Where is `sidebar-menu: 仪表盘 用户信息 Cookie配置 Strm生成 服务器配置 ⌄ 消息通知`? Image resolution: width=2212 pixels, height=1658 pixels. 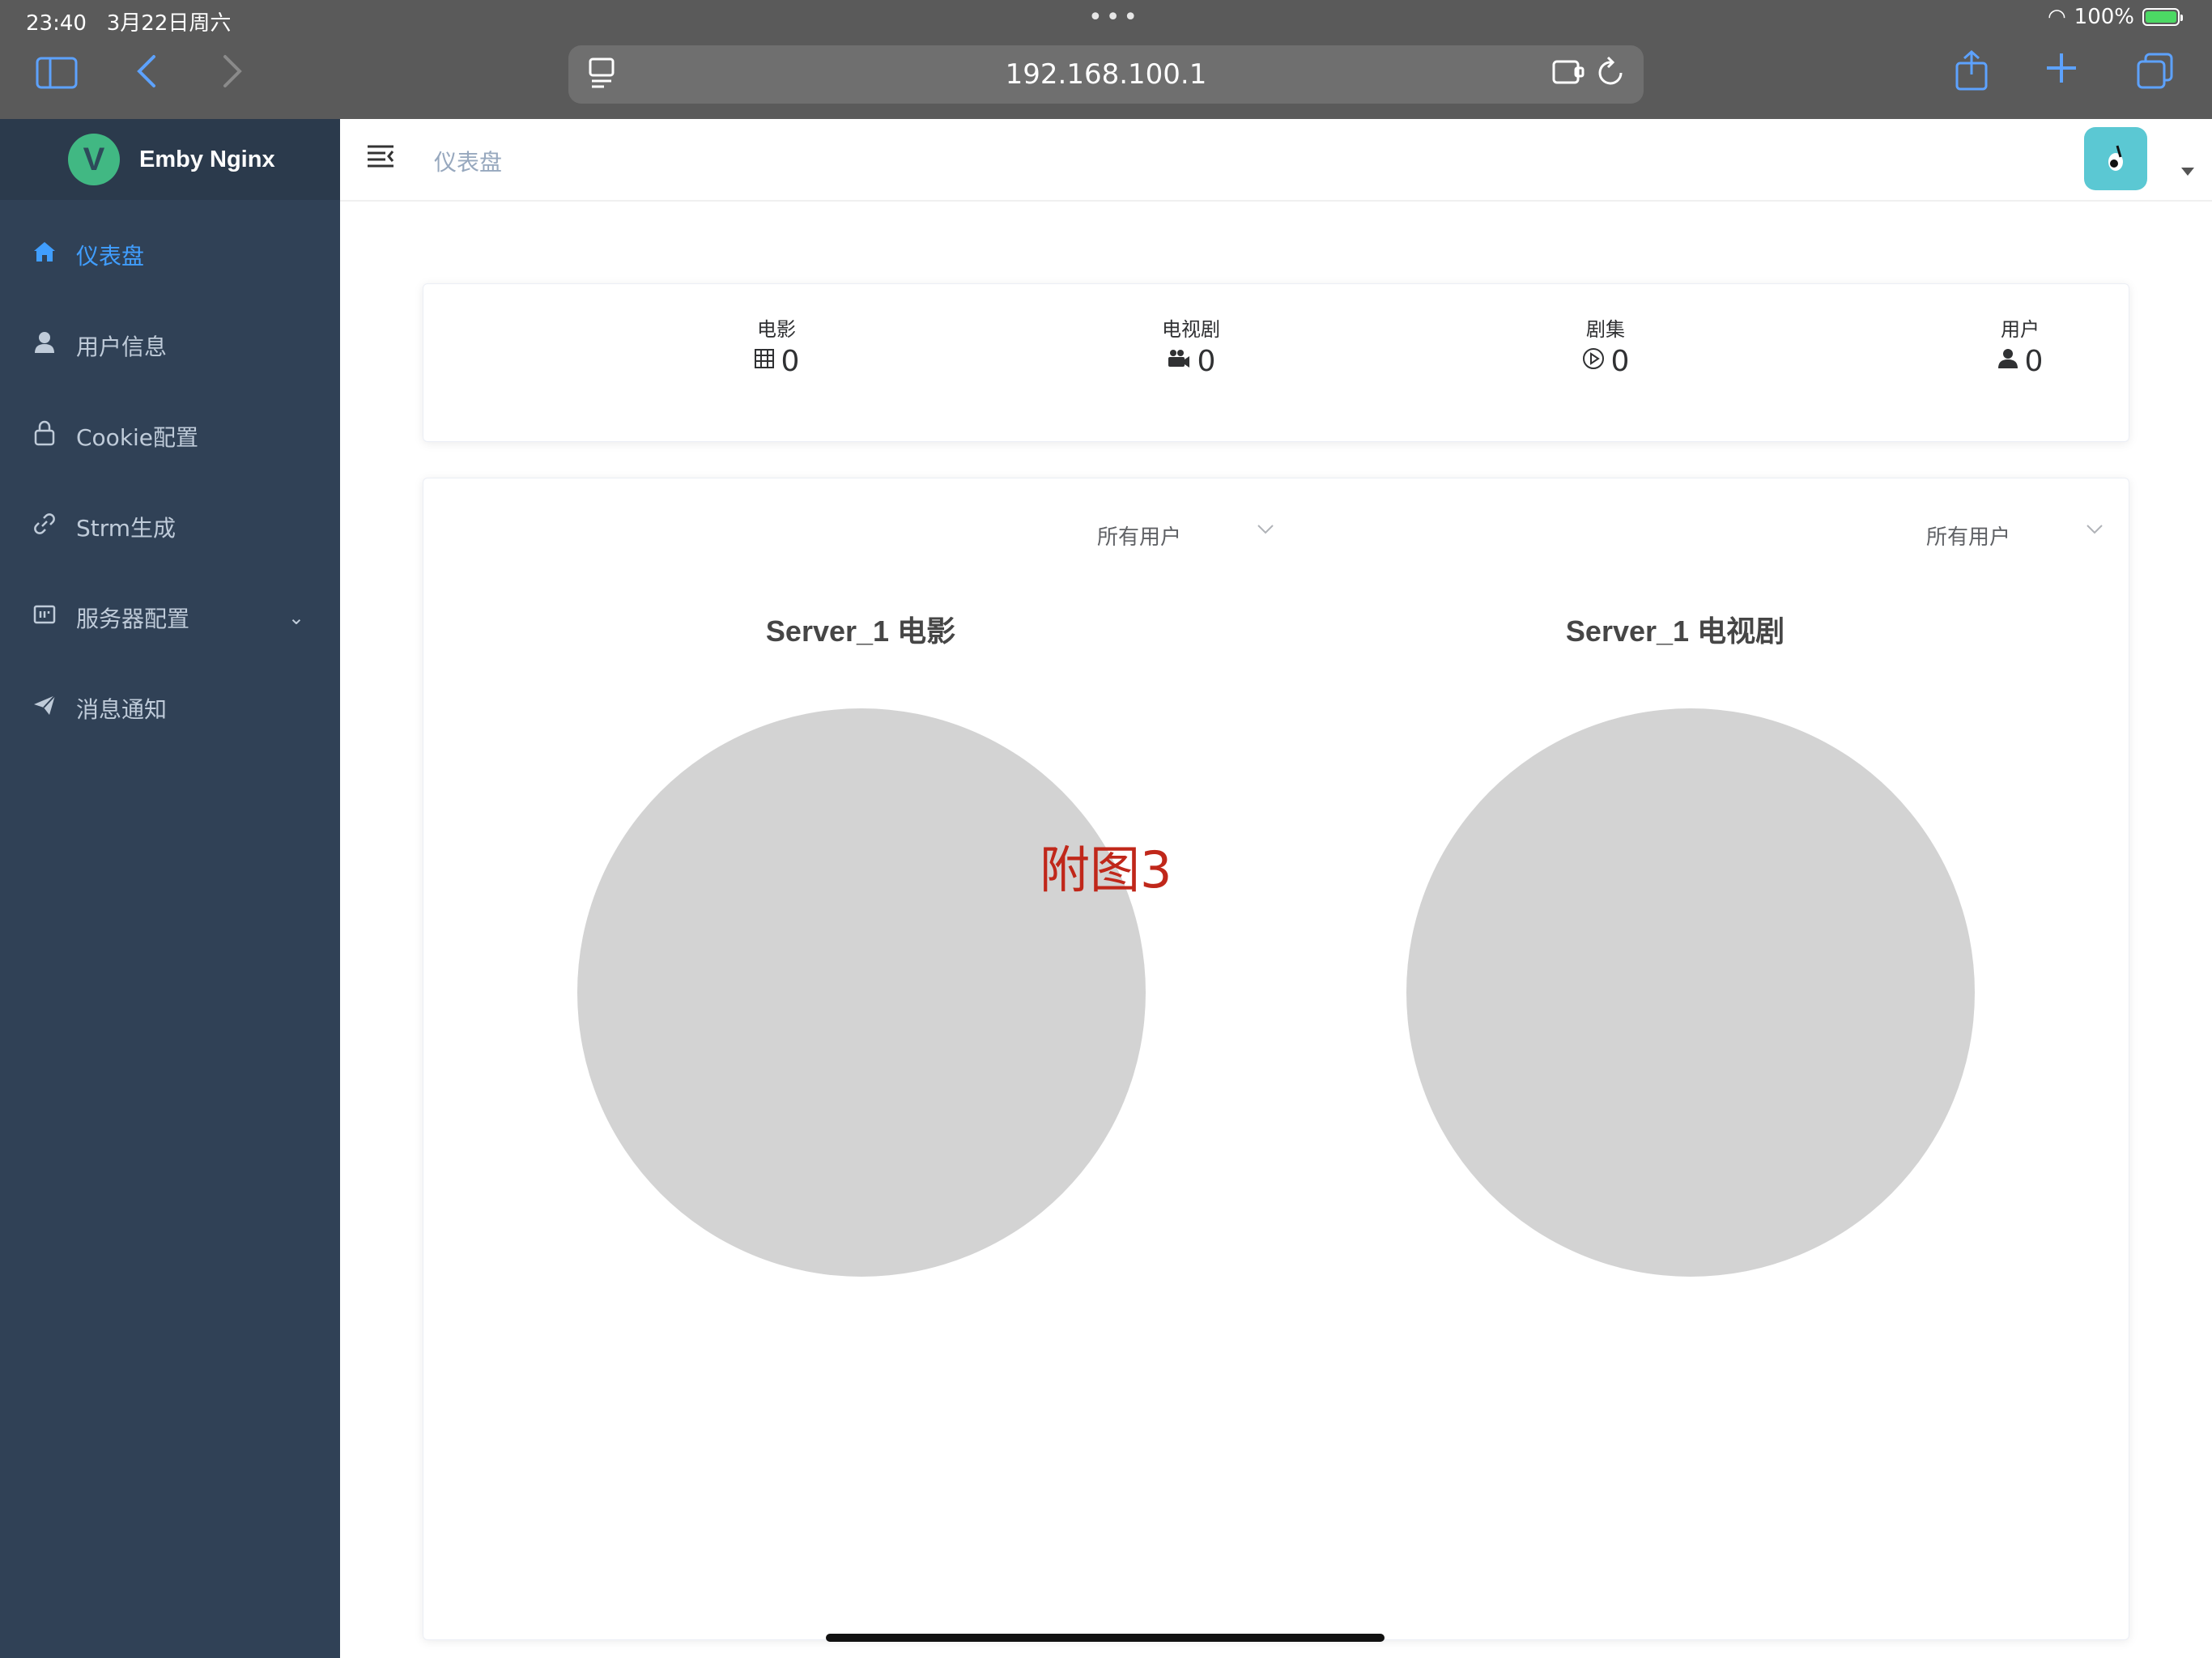
sidebar-menu: 仪表盘 用户信息 Cookie配置 Strm生成 服务器配置 ⌄ 消息通知 is located at coordinates (170, 482).